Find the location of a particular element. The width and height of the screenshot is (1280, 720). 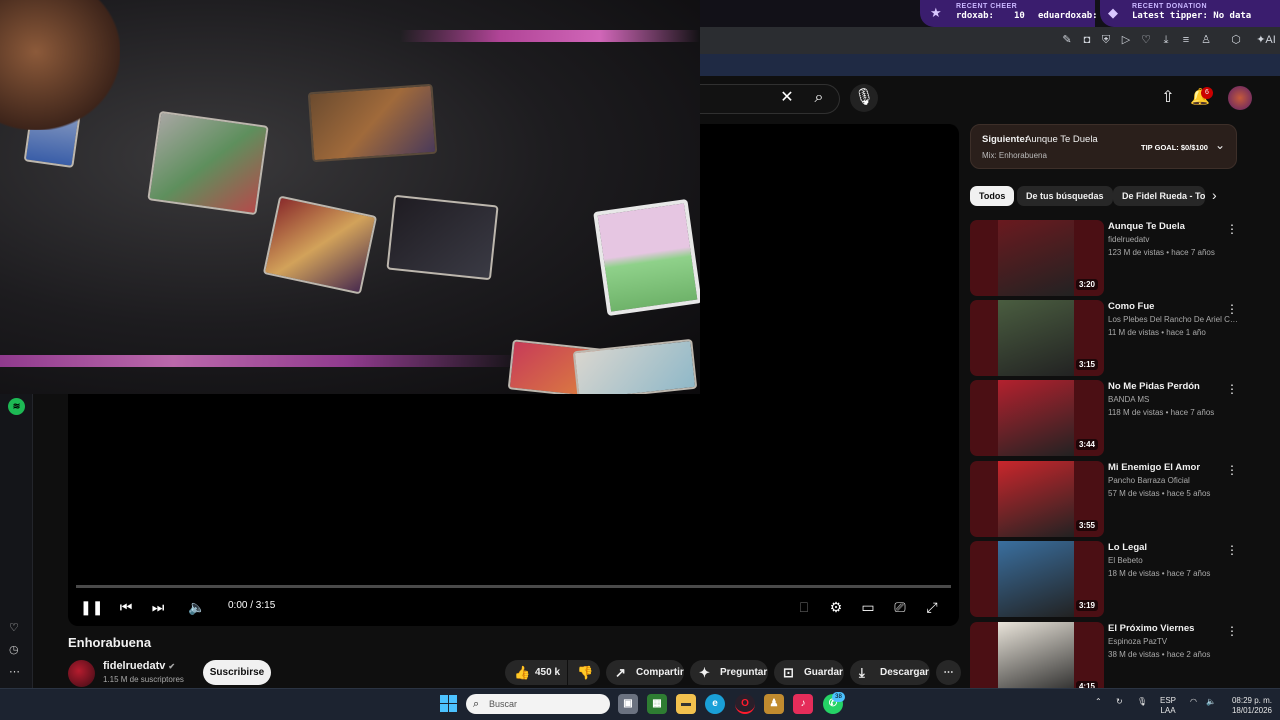

chevron-down-icon: ⌄ is located at coordinates (1220, 145).